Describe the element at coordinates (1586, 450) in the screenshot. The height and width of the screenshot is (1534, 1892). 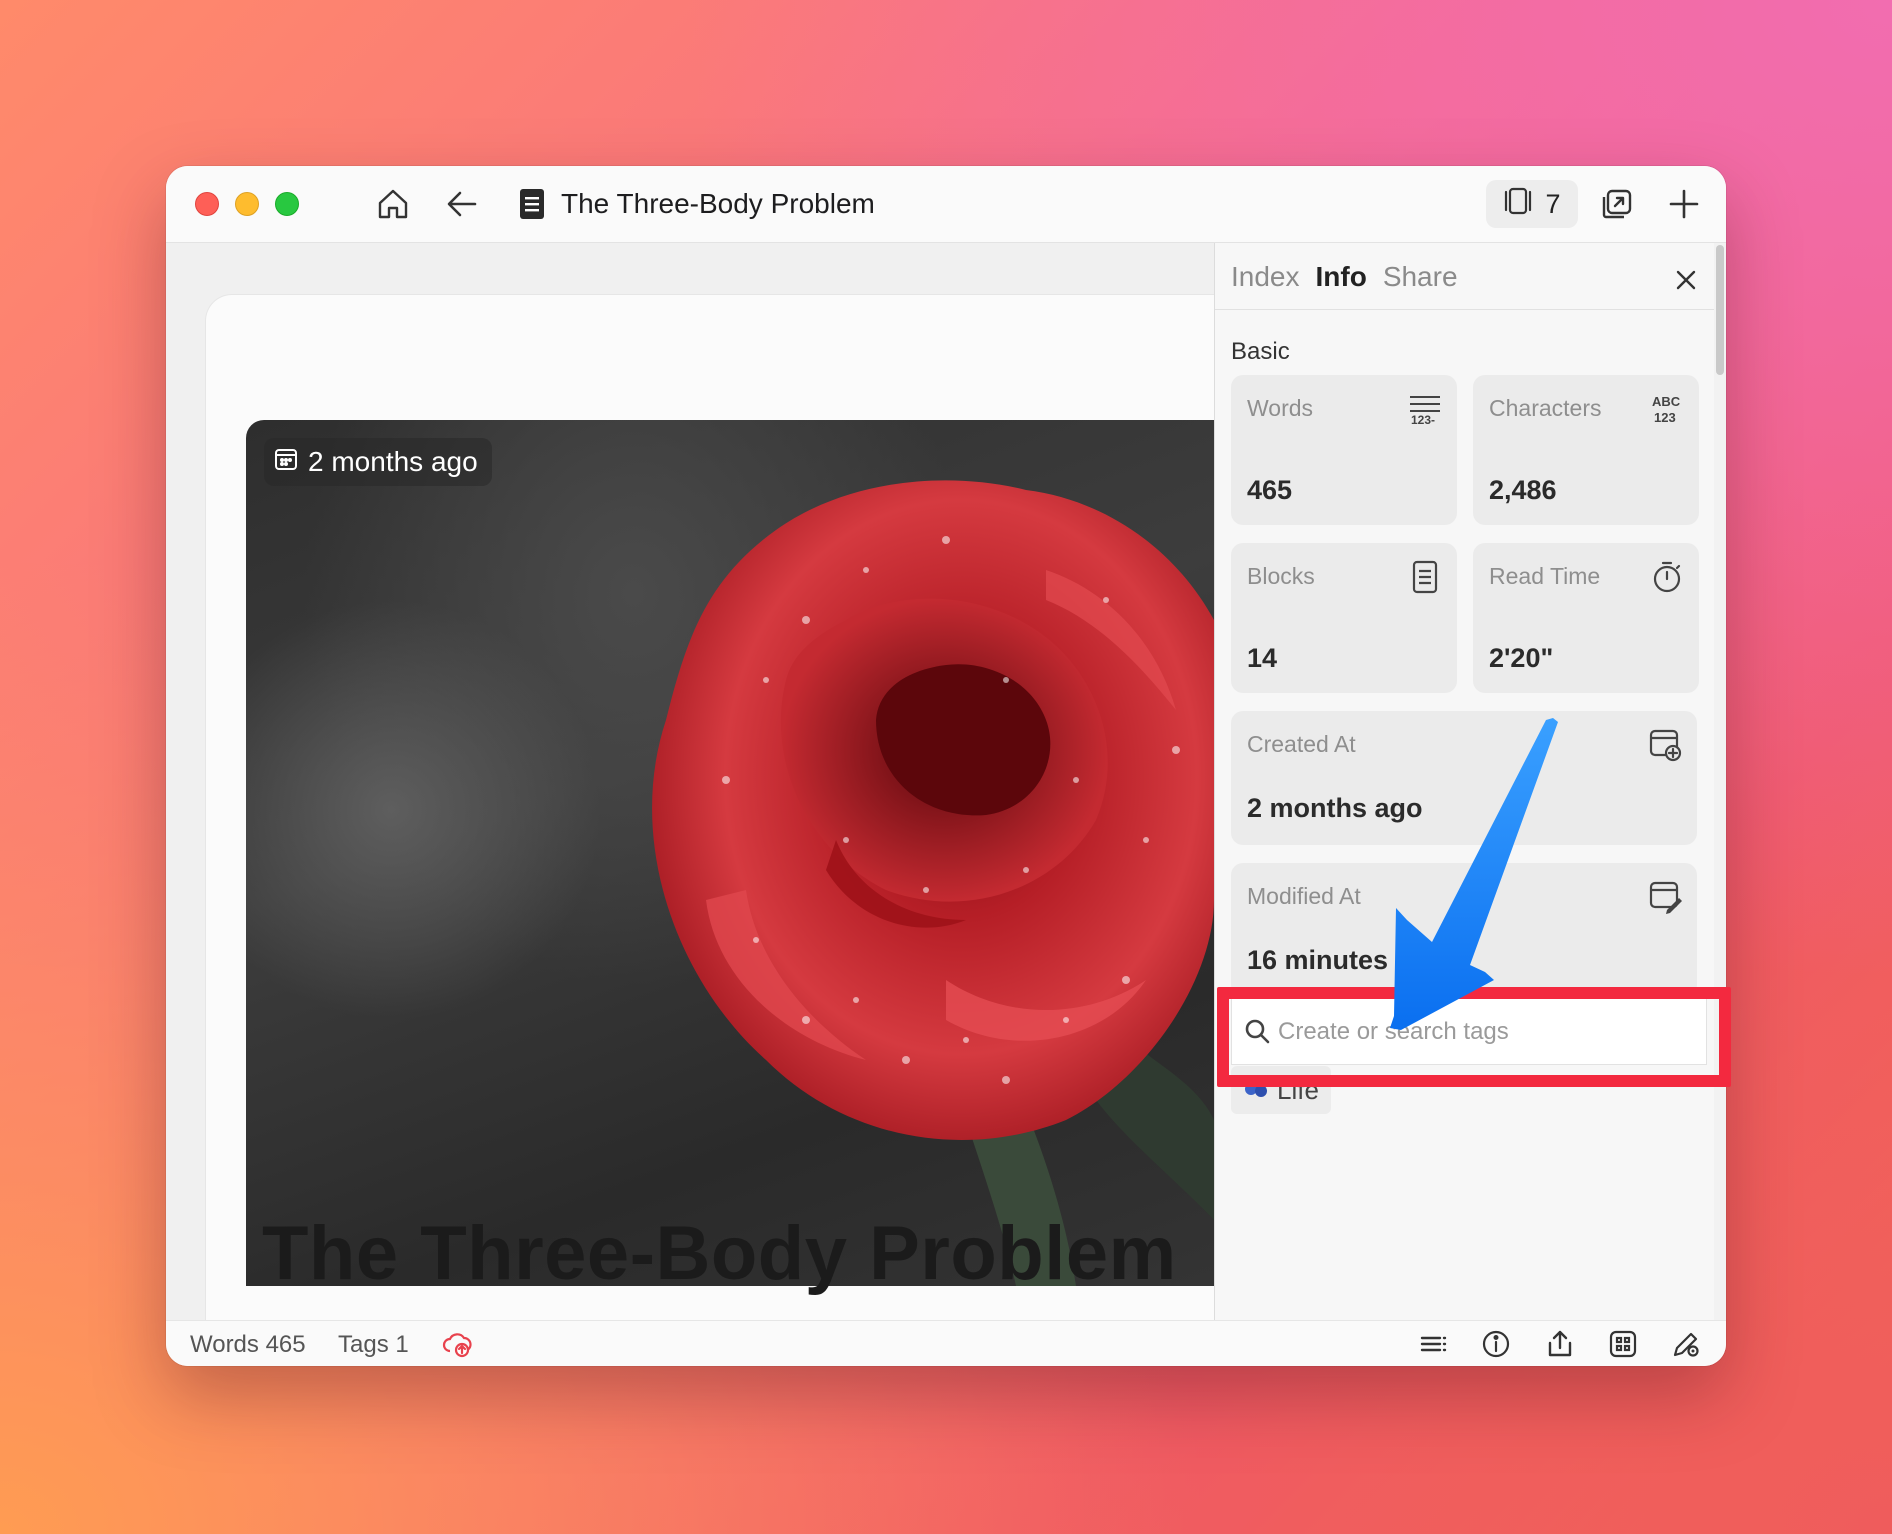
I see `stat-characters: Characters ABC 123 2,486` at that location.